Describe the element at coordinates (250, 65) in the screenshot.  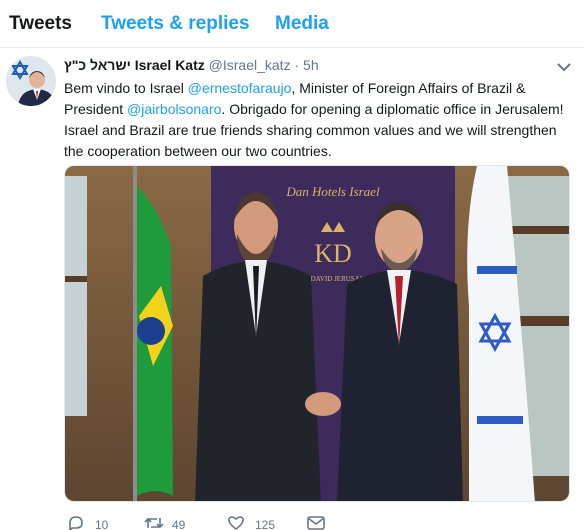
I see `handle: @Israel_katz` at that location.